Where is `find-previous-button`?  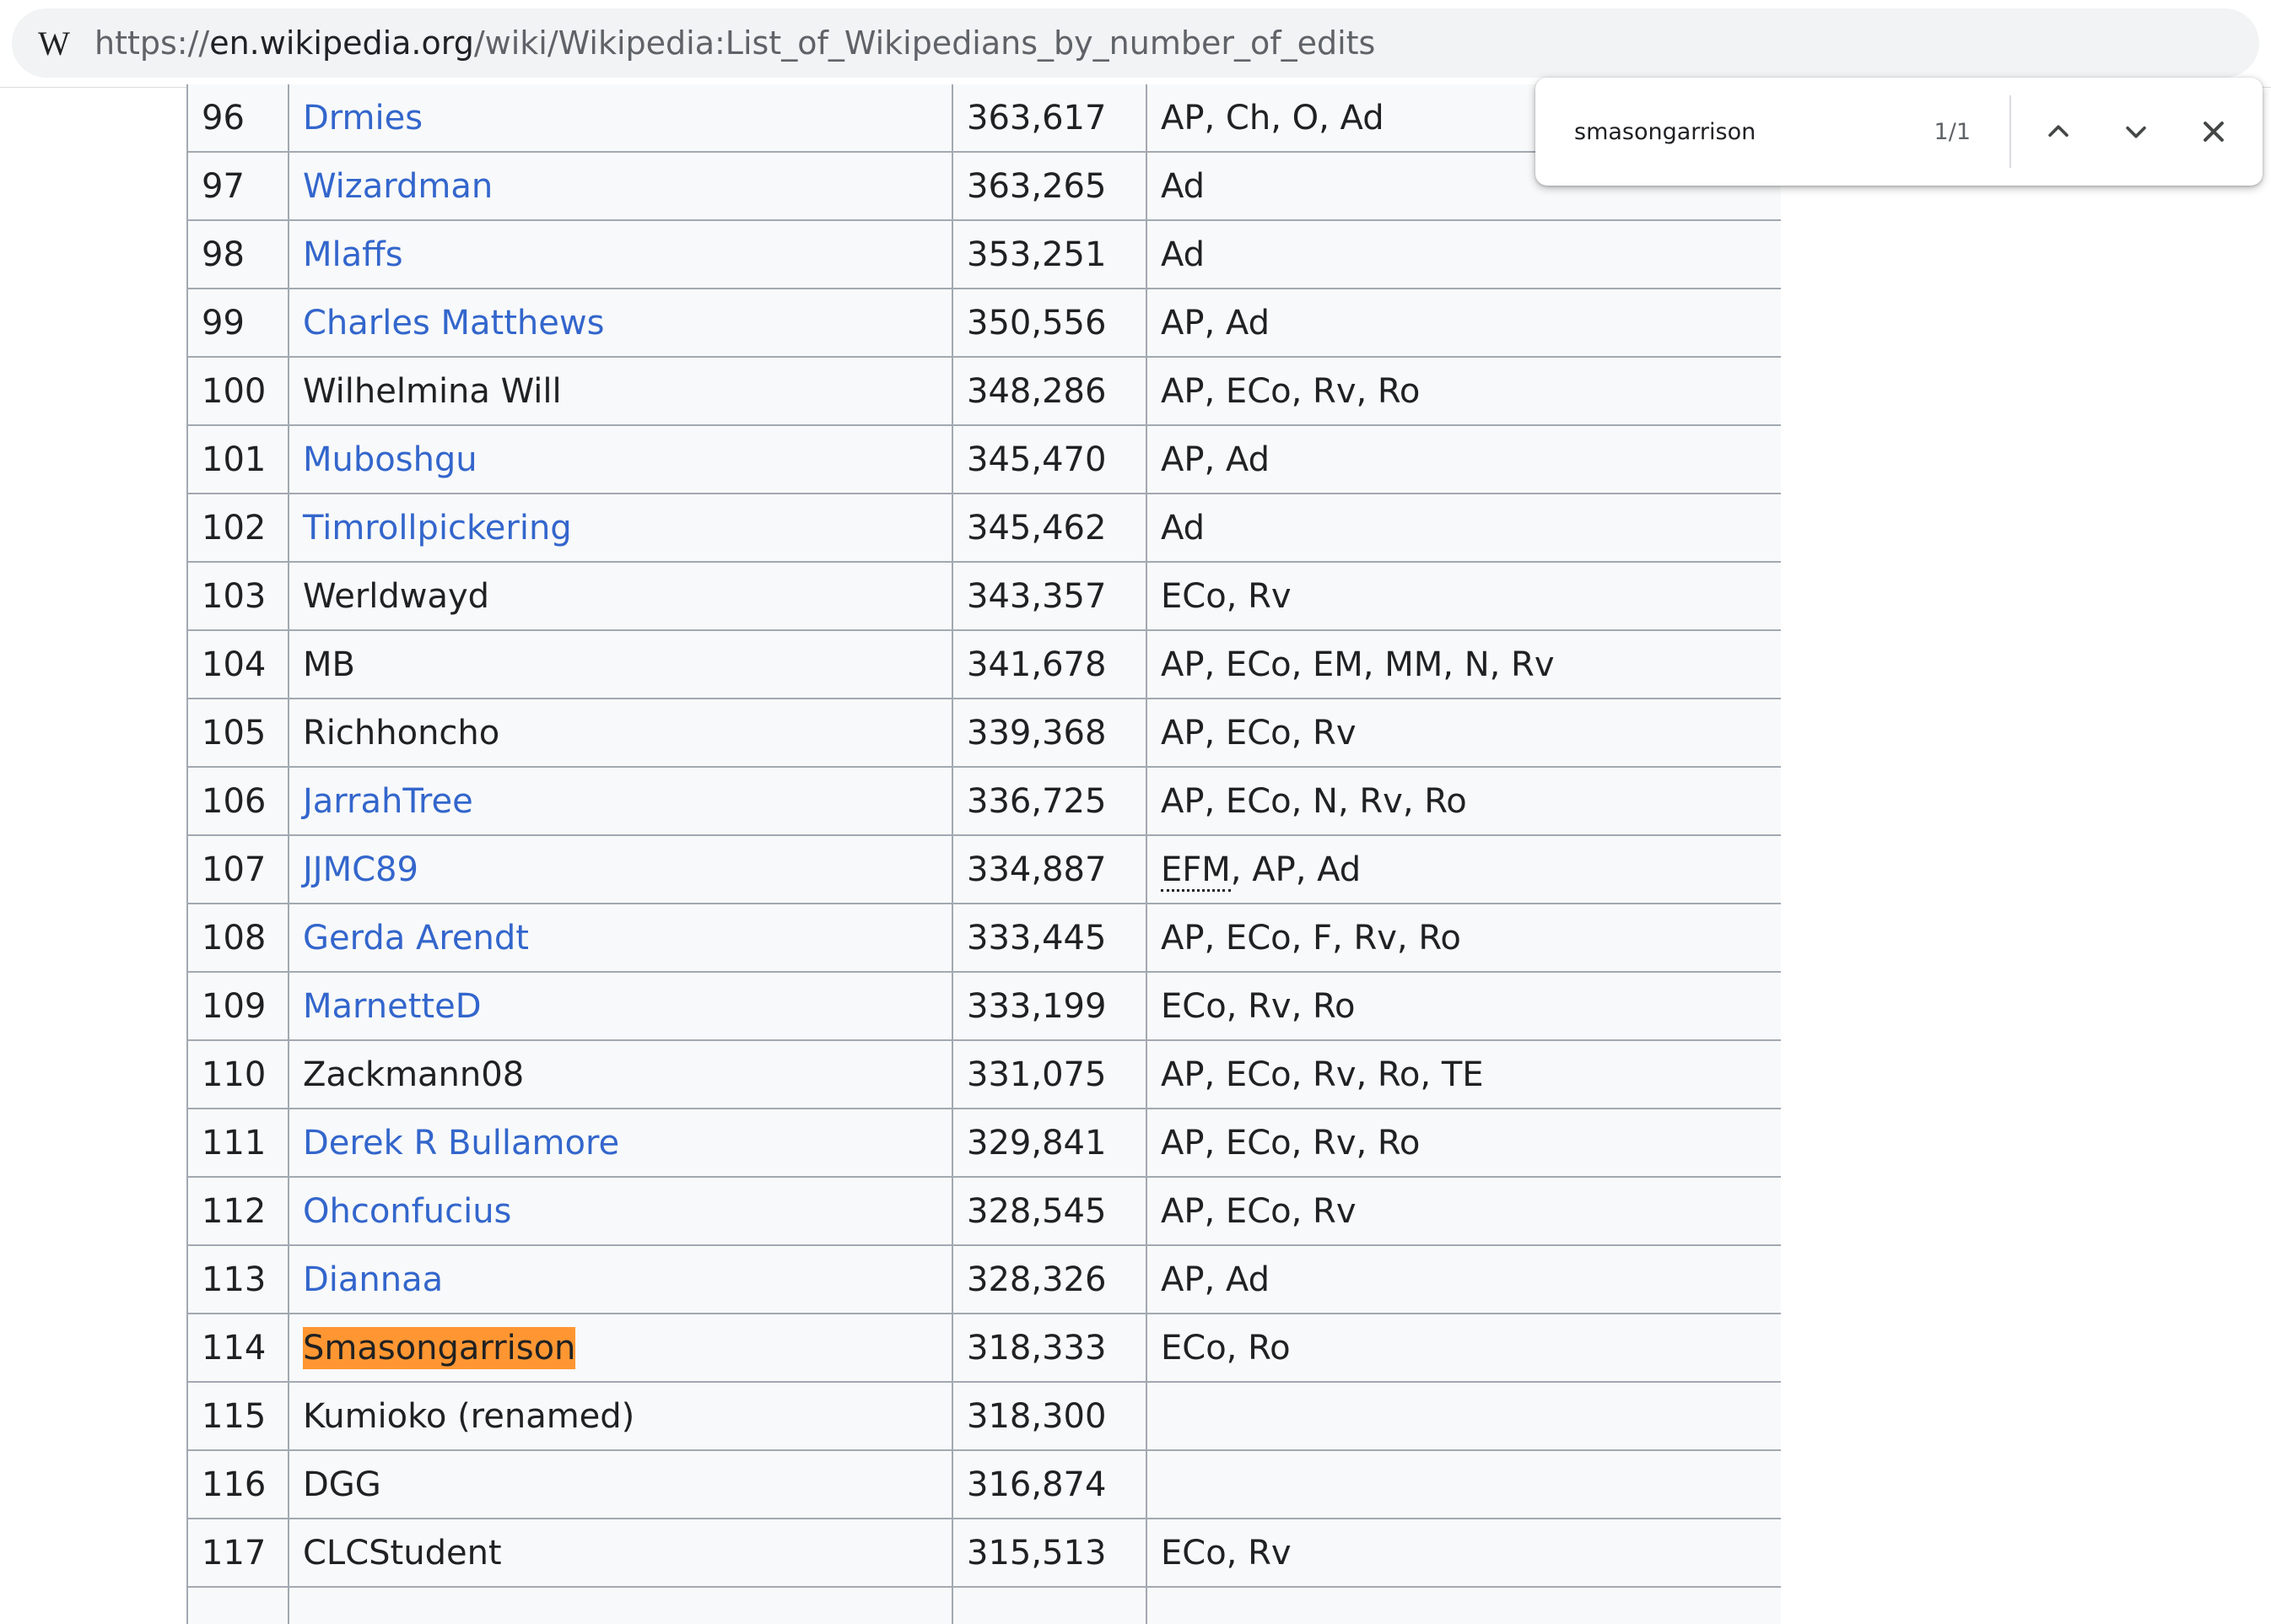 find-previous-button is located at coordinates (2059, 131).